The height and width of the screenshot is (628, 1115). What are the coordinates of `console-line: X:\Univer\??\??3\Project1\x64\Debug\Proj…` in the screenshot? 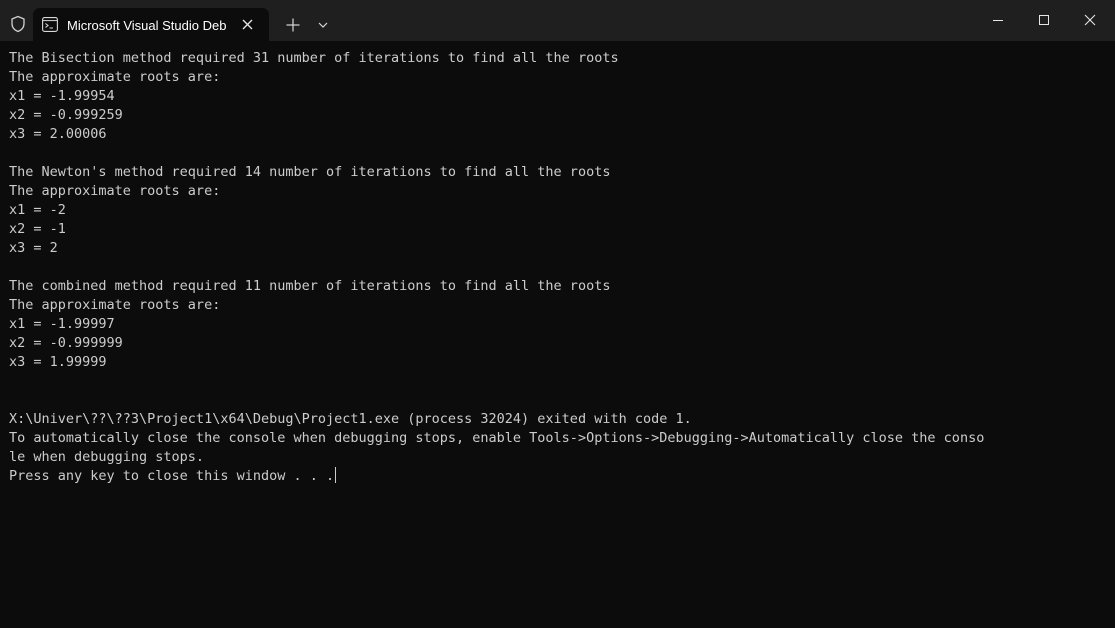 It's located at (350, 419).